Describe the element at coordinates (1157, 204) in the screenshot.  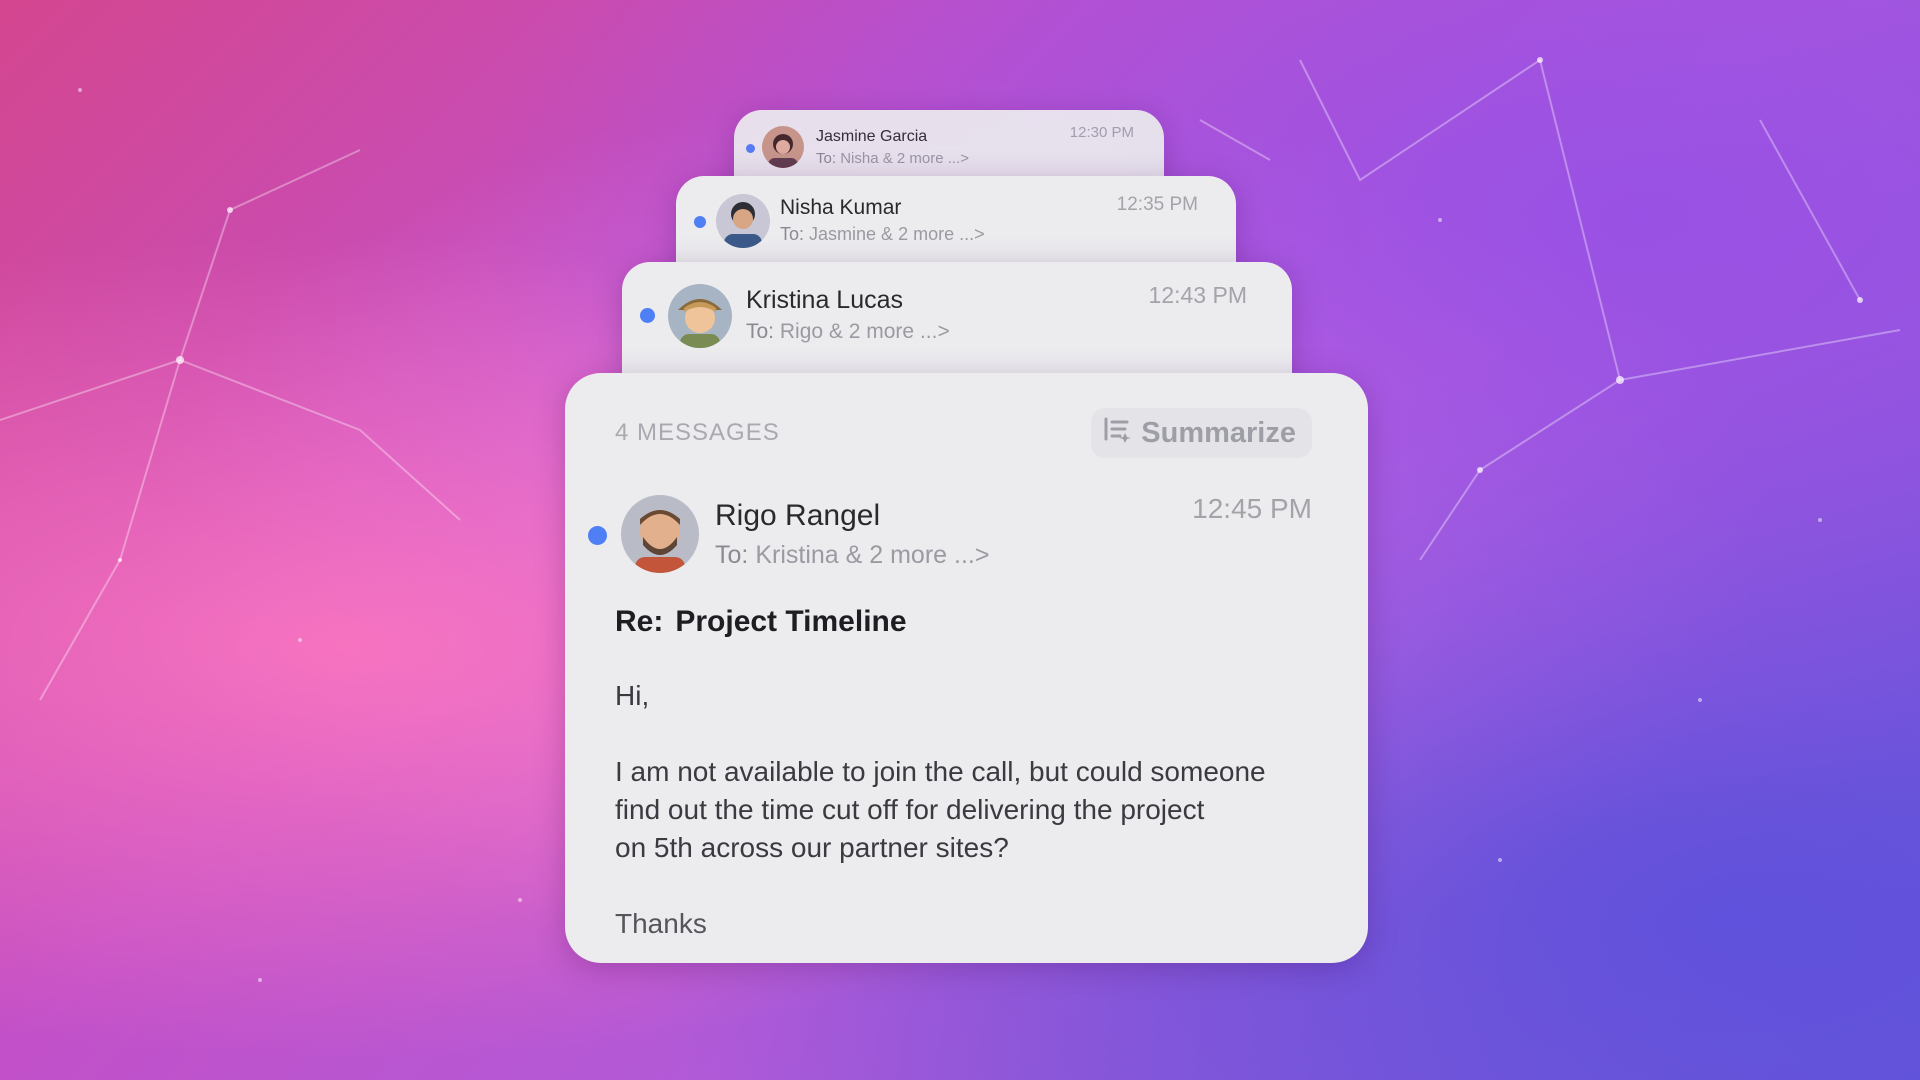
I see `timestamp: 12:35 PM` at that location.